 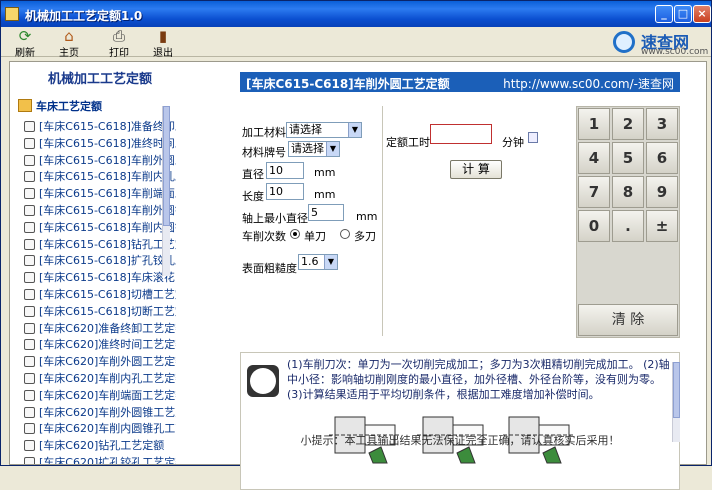 I want to click on radio-multi-pass, so click(x=345, y=234).